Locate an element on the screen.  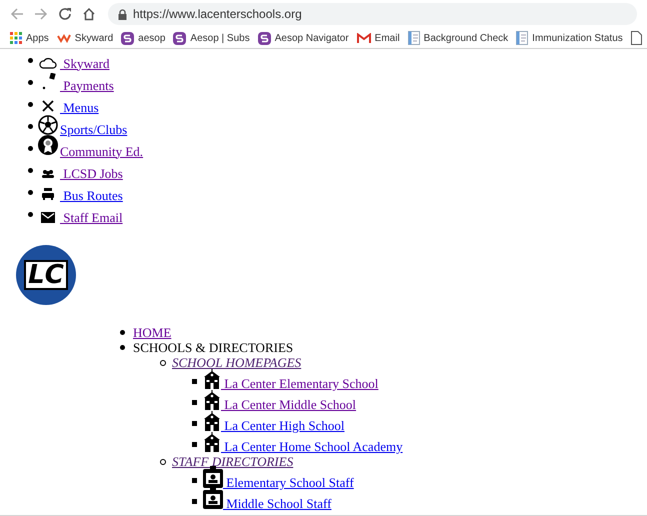
quick-link: Skyward is located at coordinates (85, 63).